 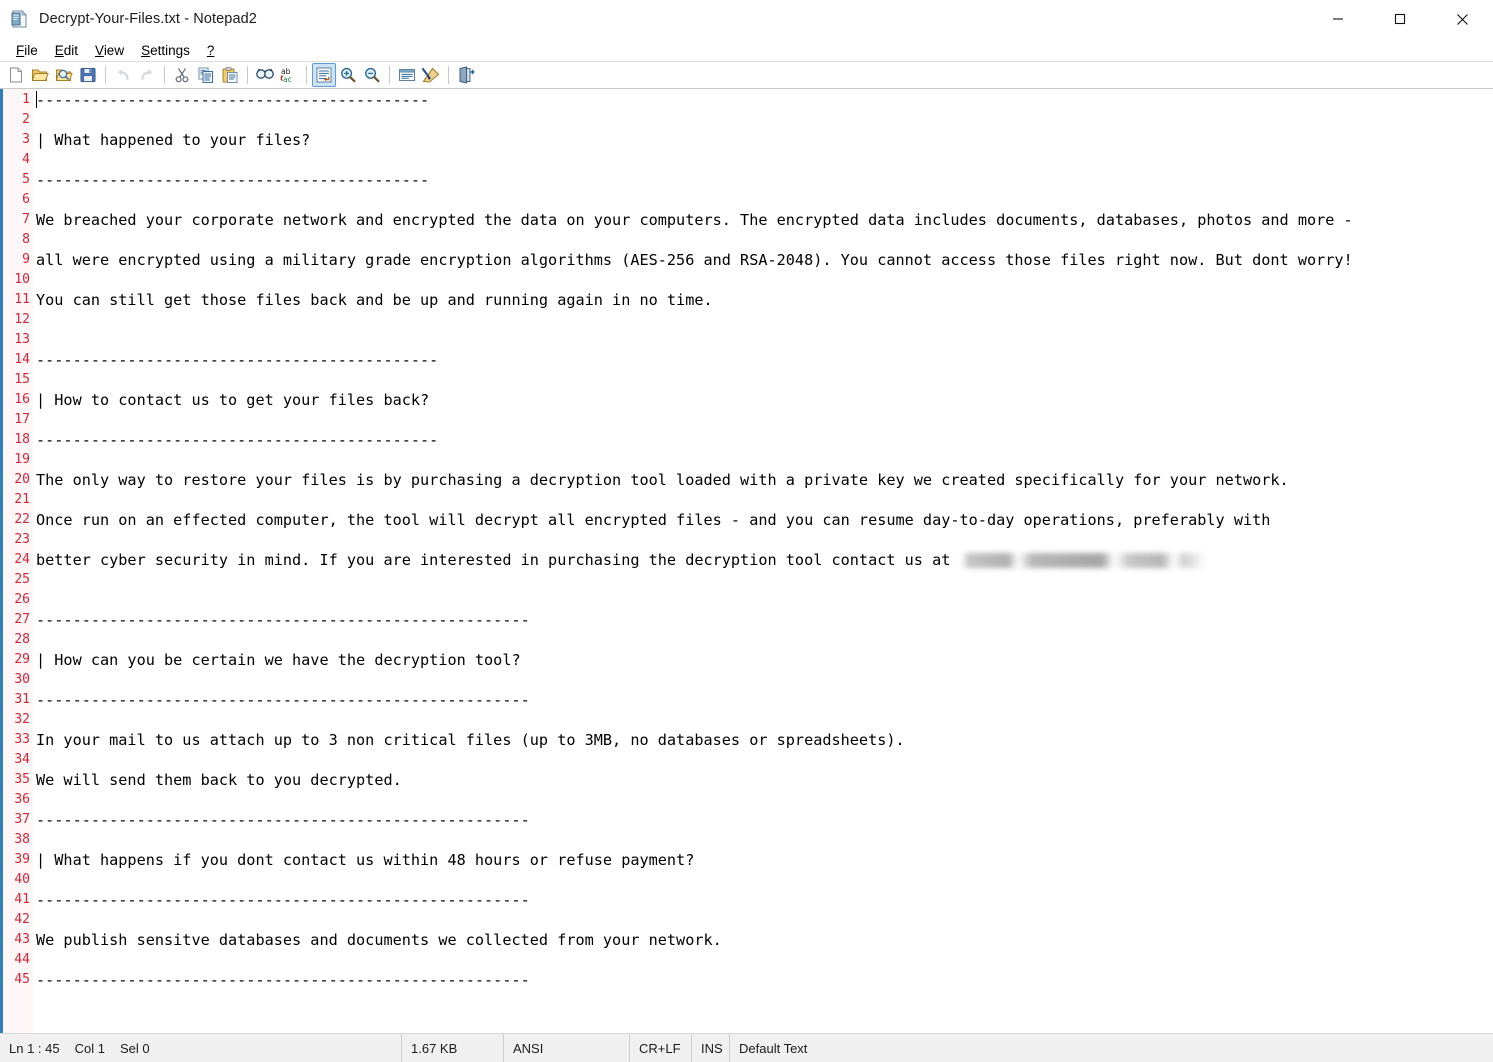 I want to click on text-line: | What happened to your files?, so click(x=173, y=140).